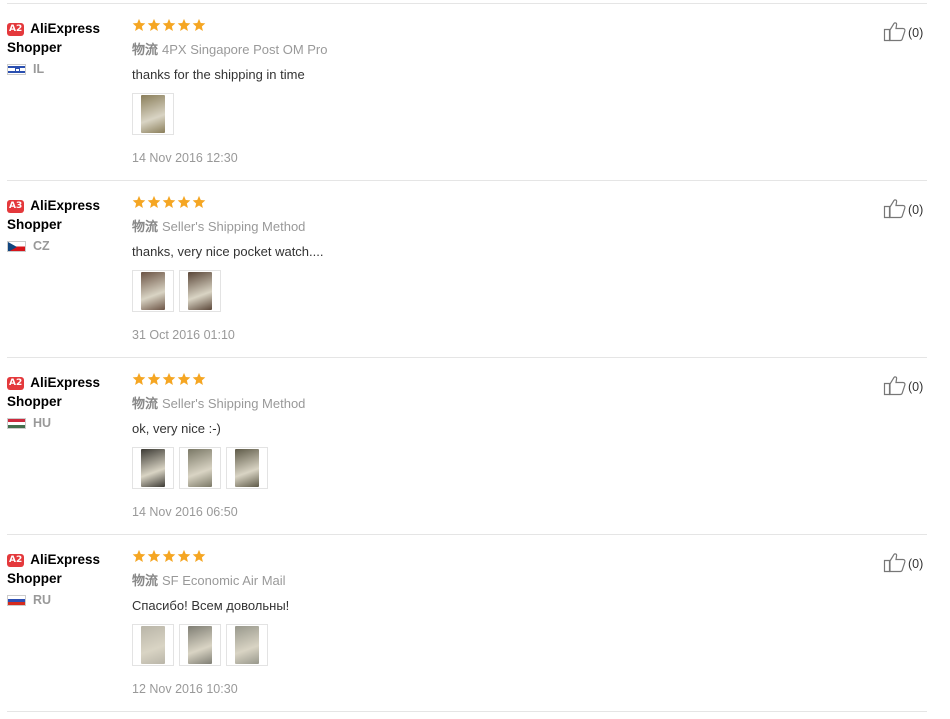 The width and height of the screenshot is (950, 719). Describe the element at coordinates (452, 48) in the screenshot. I see `shipping-method: 物流 4PX Singapore Post OM Pro` at that location.